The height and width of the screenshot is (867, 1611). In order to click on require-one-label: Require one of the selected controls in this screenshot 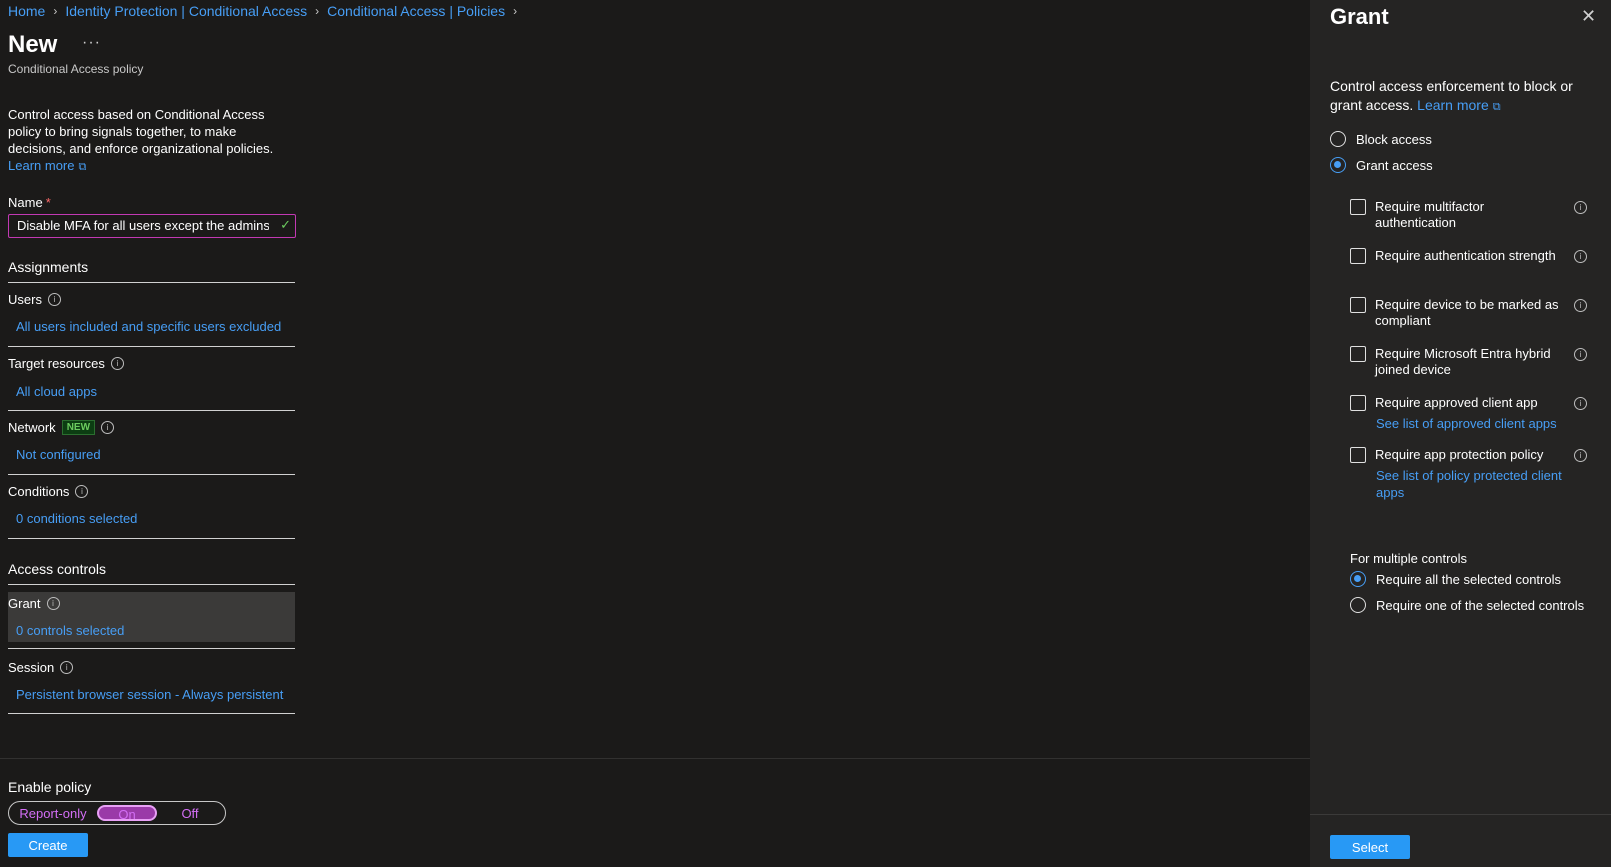, I will do `click(1480, 605)`.